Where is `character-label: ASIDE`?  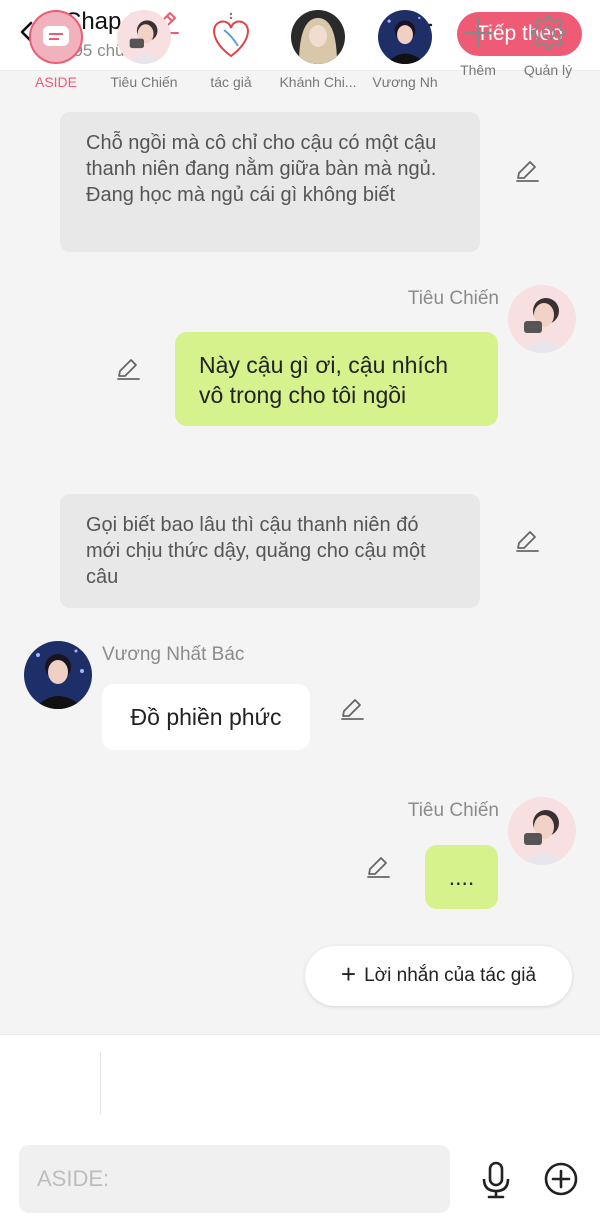 character-label: ASIDE is located at coordinates (55, 82).